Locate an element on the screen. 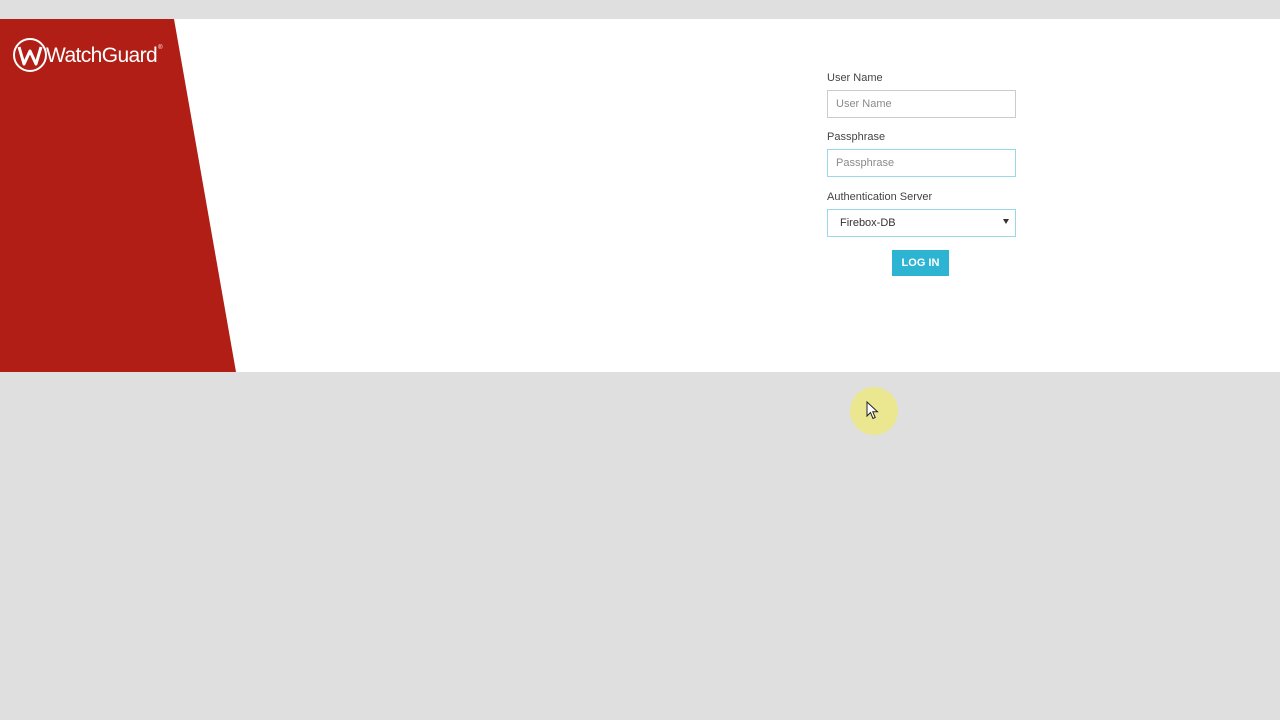 The height and width of the screenshot is (720, 1280). passphrase-input is located at coordinates (921, 163).